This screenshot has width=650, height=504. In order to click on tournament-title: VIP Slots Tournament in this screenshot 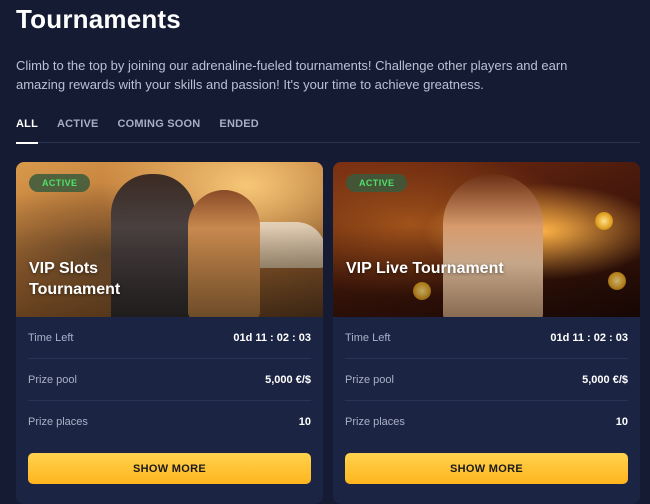, I will do `click(75, 279)`.